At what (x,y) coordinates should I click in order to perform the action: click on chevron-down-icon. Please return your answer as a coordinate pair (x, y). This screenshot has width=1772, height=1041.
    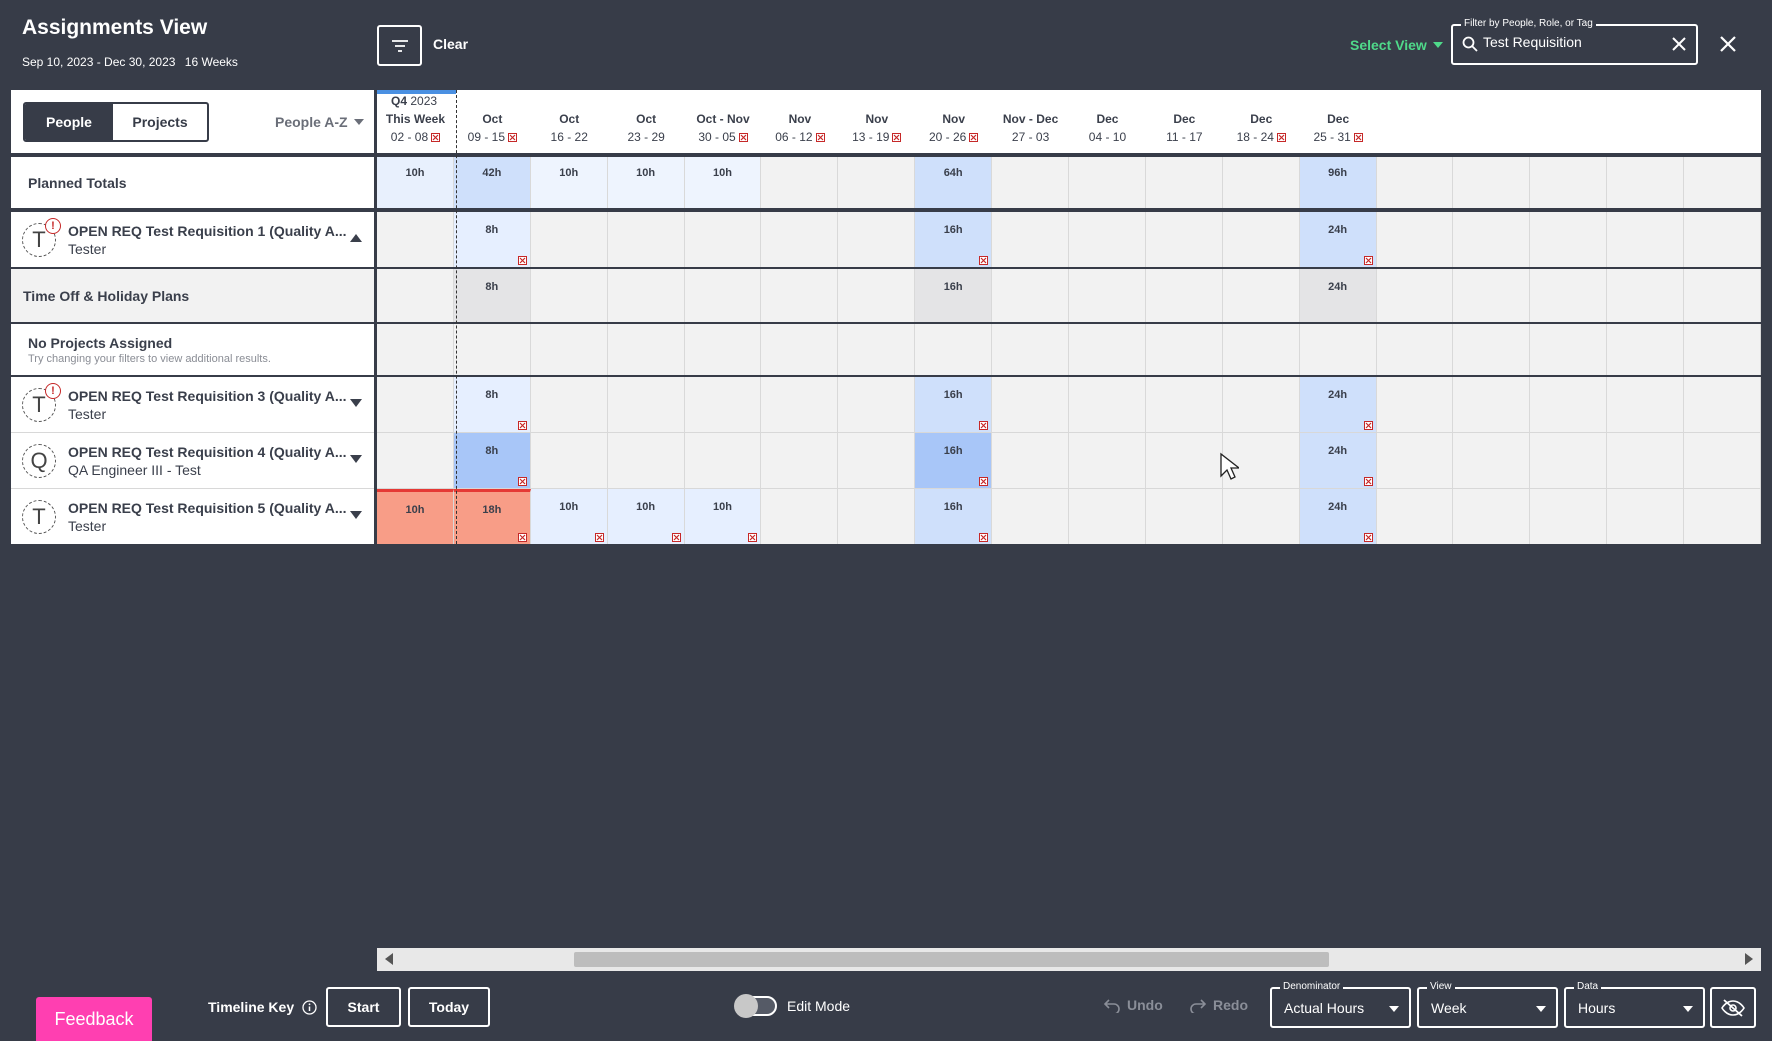
    Looking at the image, I should click on (356, 515).